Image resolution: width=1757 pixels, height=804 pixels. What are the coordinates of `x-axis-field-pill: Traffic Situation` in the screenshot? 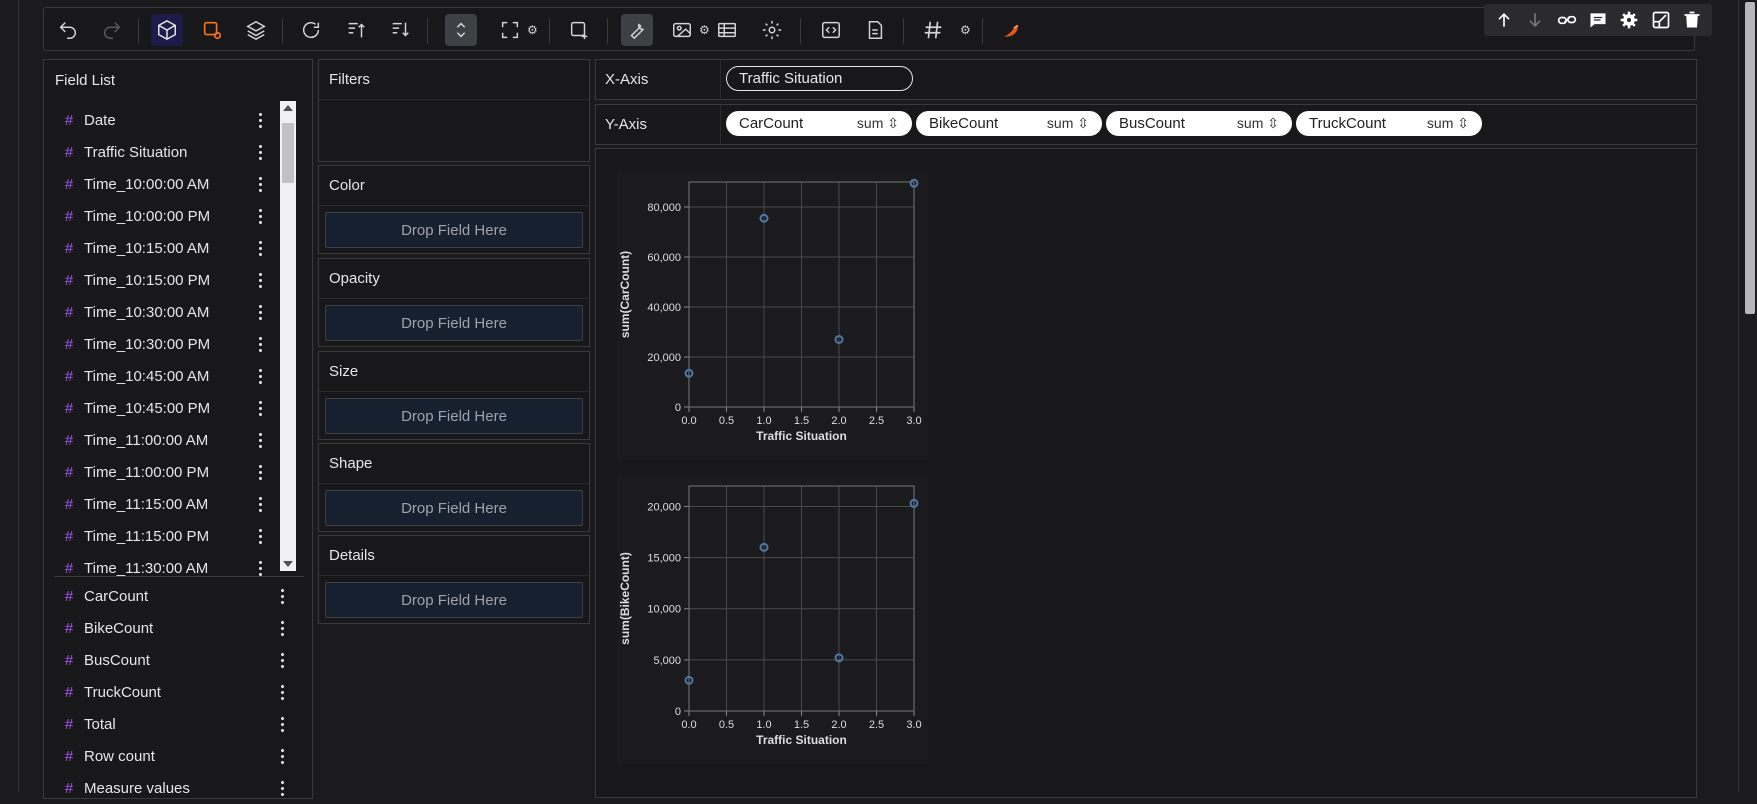 It's located at (819, 78).